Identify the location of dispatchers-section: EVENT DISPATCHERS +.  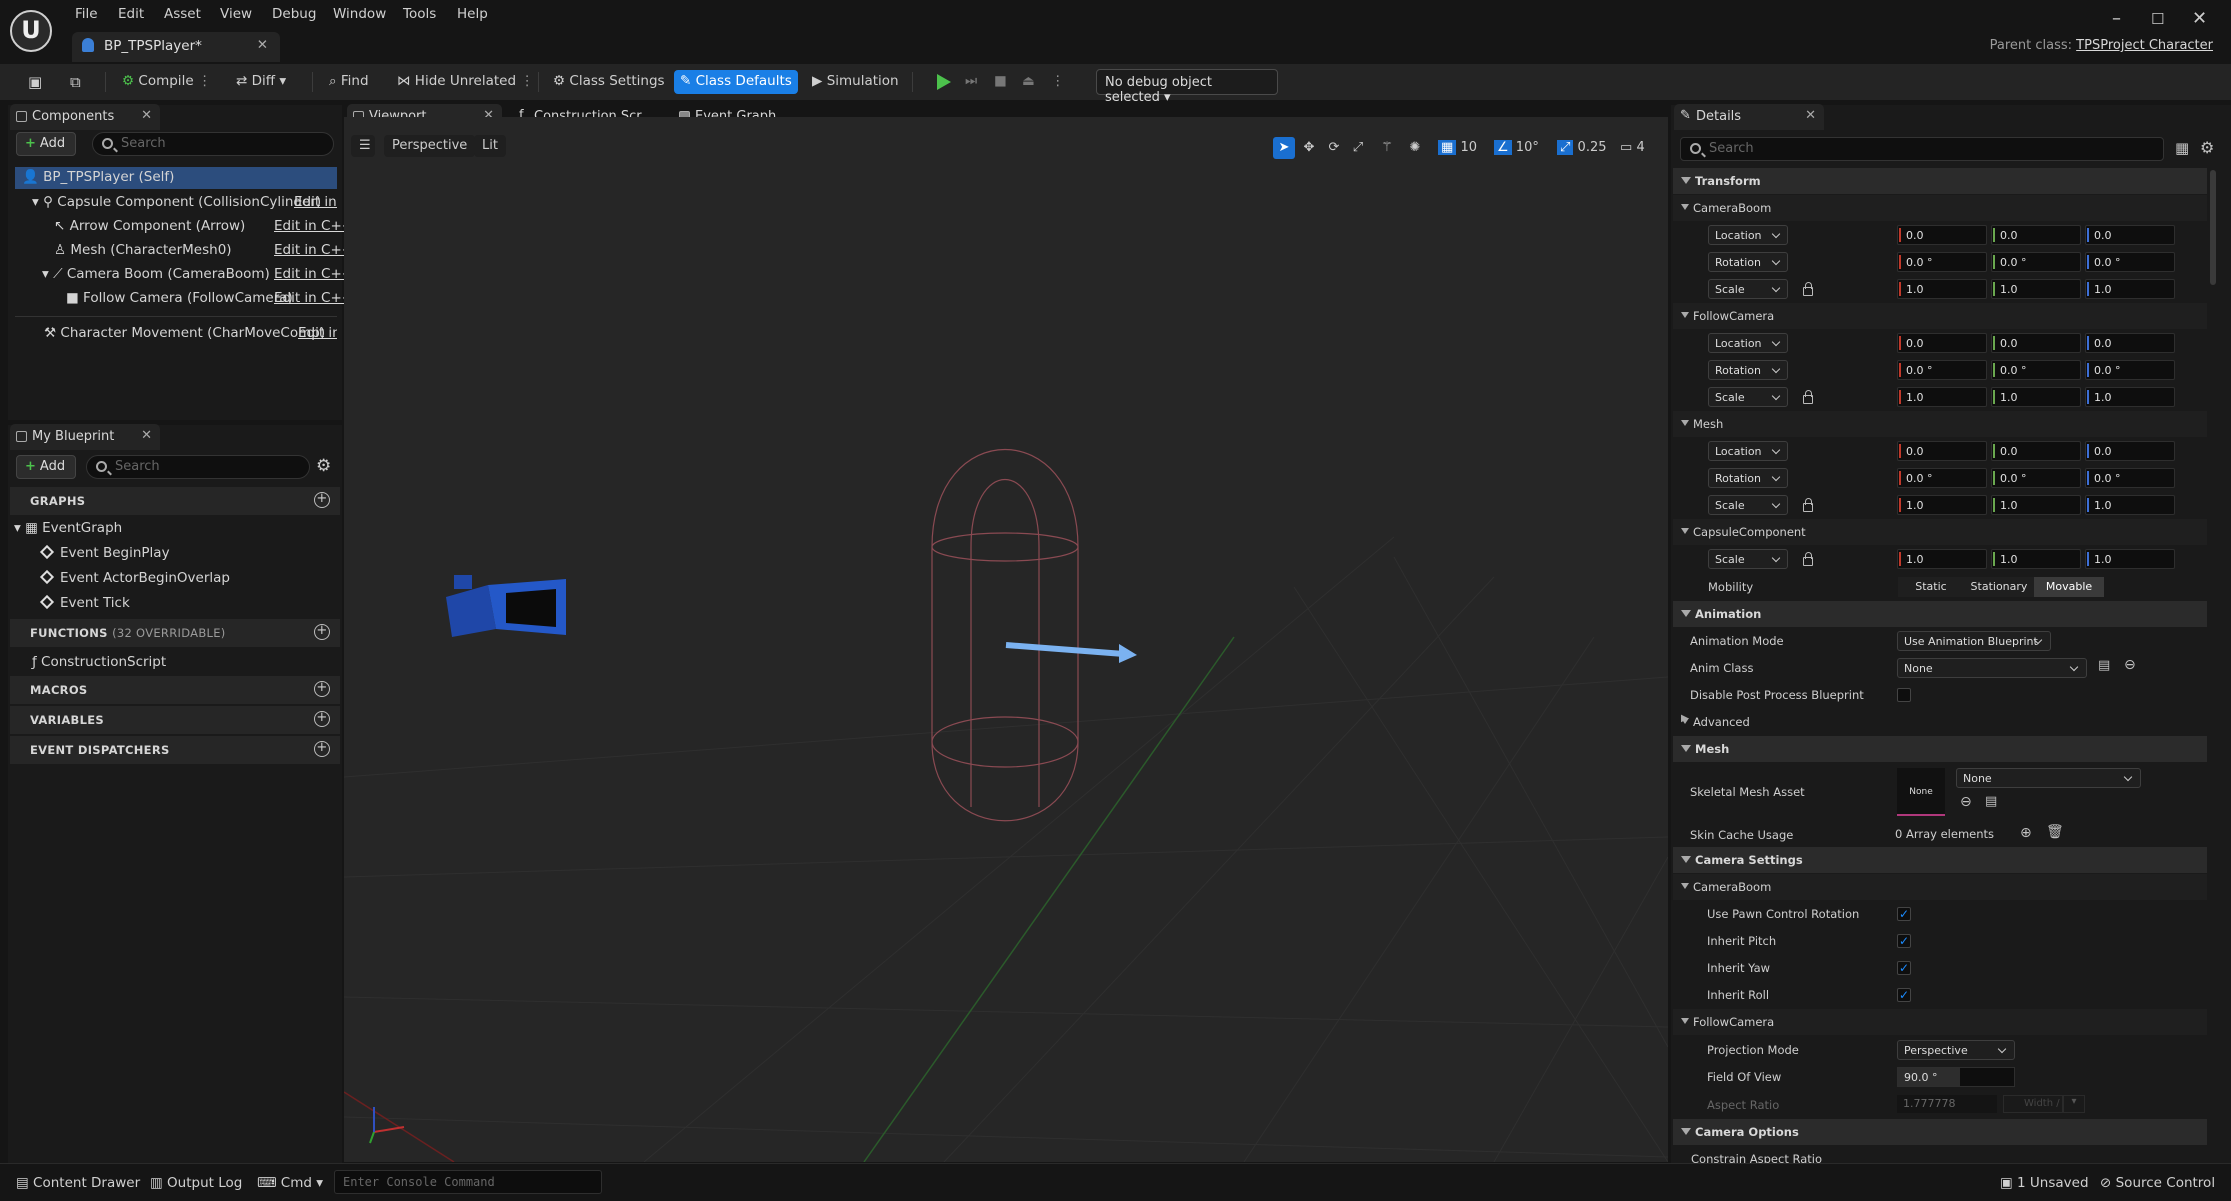
(175, 750).